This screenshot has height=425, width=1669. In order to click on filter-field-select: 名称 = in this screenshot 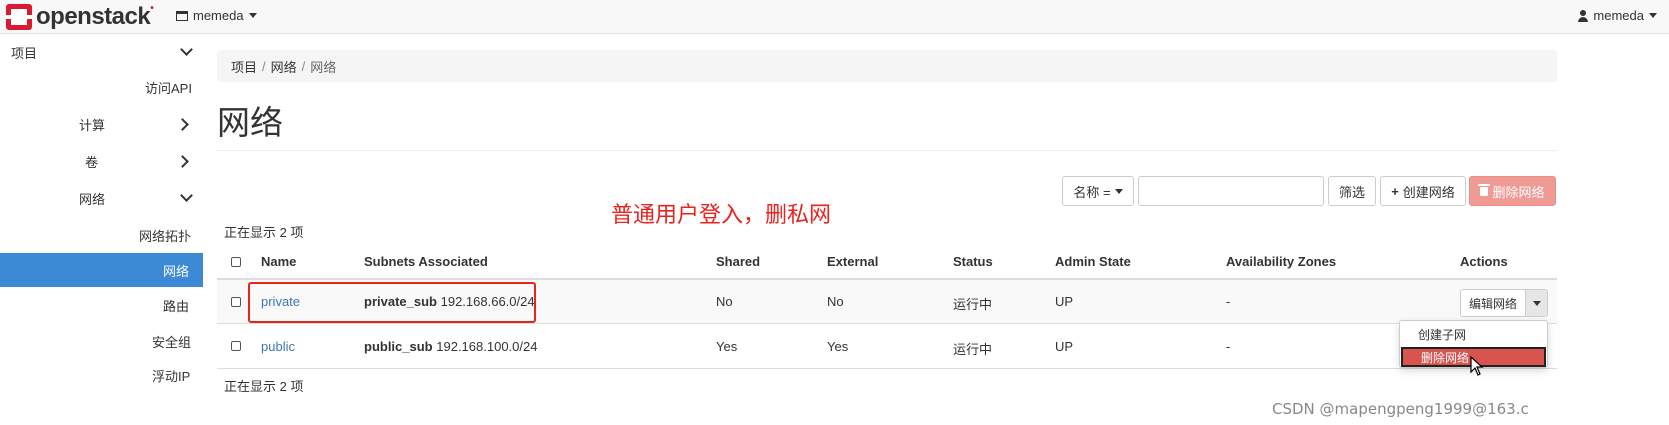, I will do `click(1098, 191)`.